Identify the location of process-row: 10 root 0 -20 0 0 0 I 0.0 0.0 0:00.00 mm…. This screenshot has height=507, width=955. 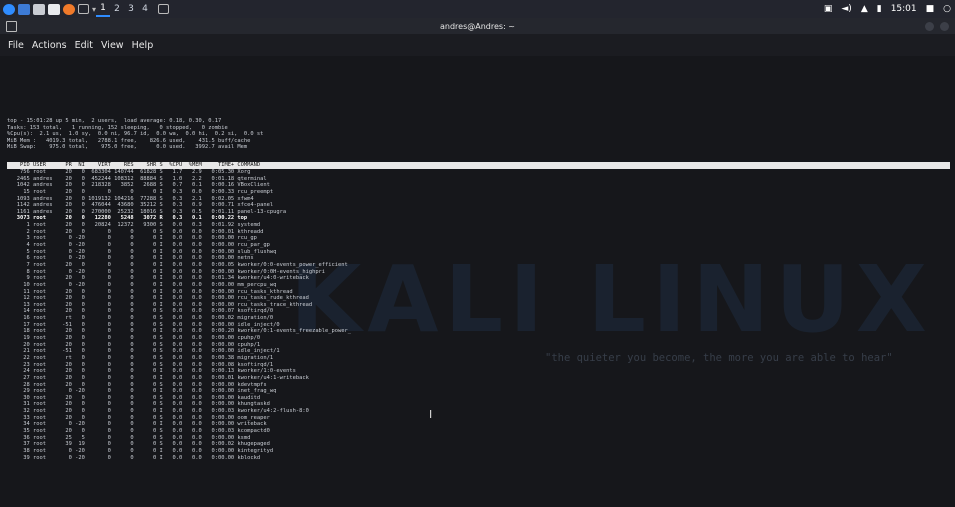
(142, 284).